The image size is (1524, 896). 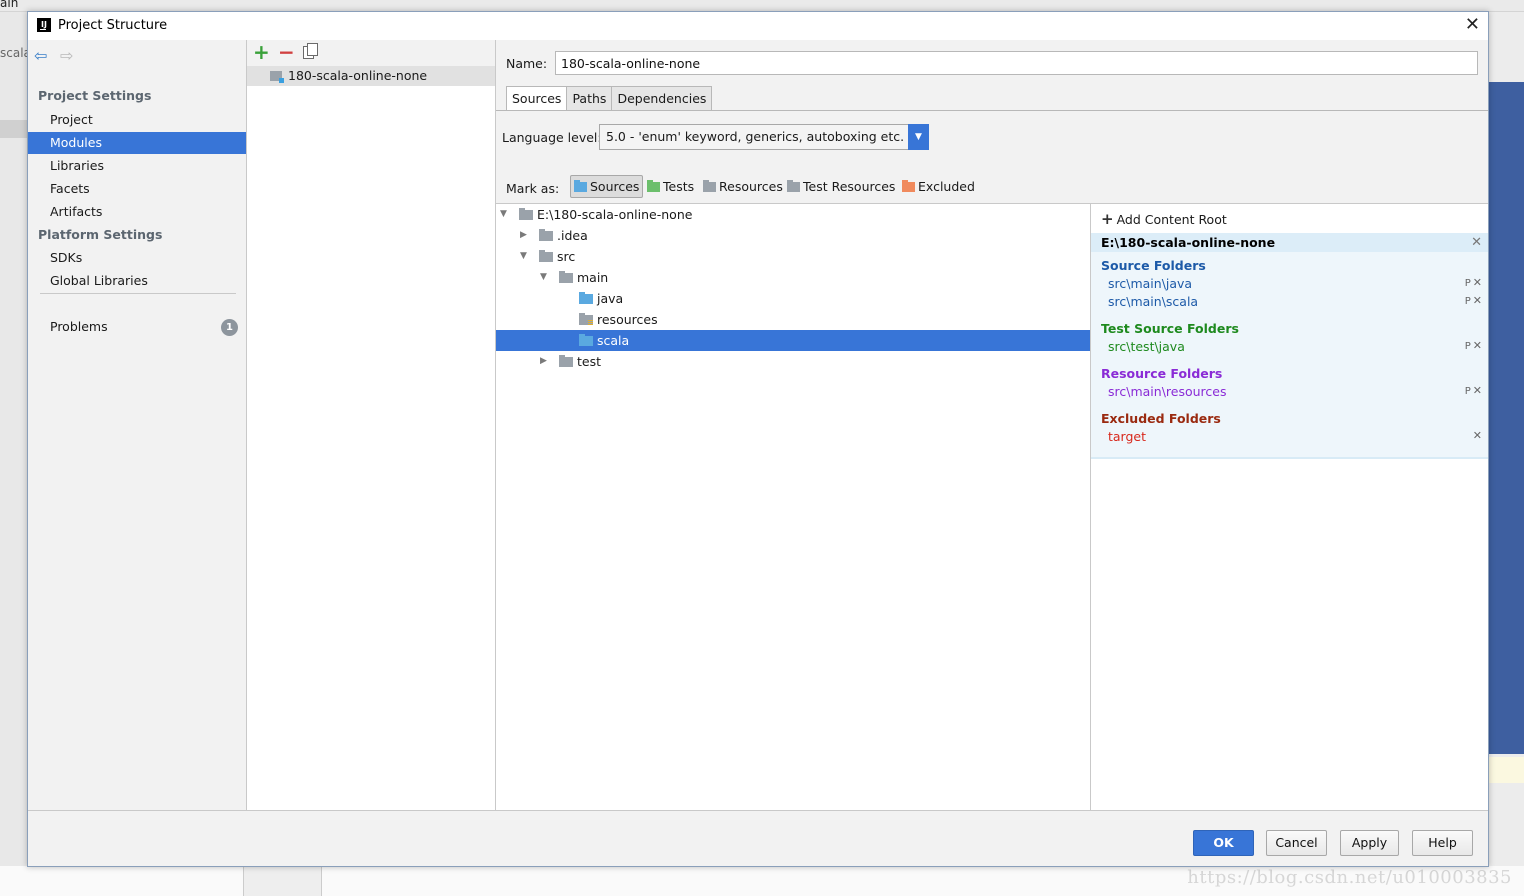 I want to click on apply-button: Apply, so click(x=1369, y=843).